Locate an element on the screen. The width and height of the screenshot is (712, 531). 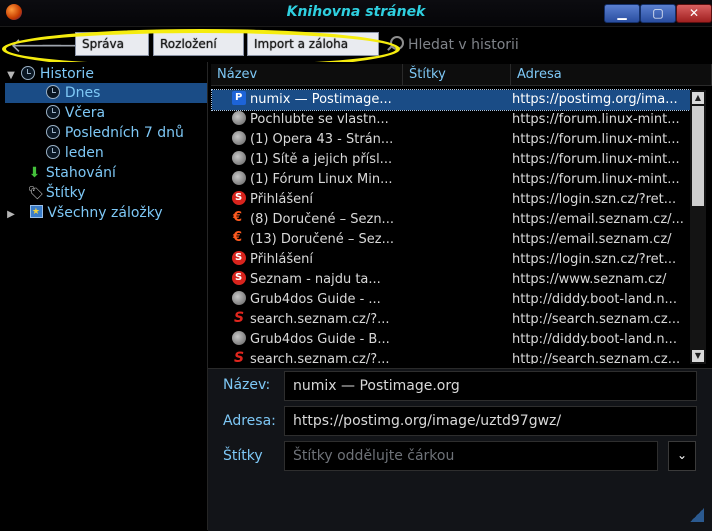
sidebar-item-january: leden is located at coordinates (54, 153).